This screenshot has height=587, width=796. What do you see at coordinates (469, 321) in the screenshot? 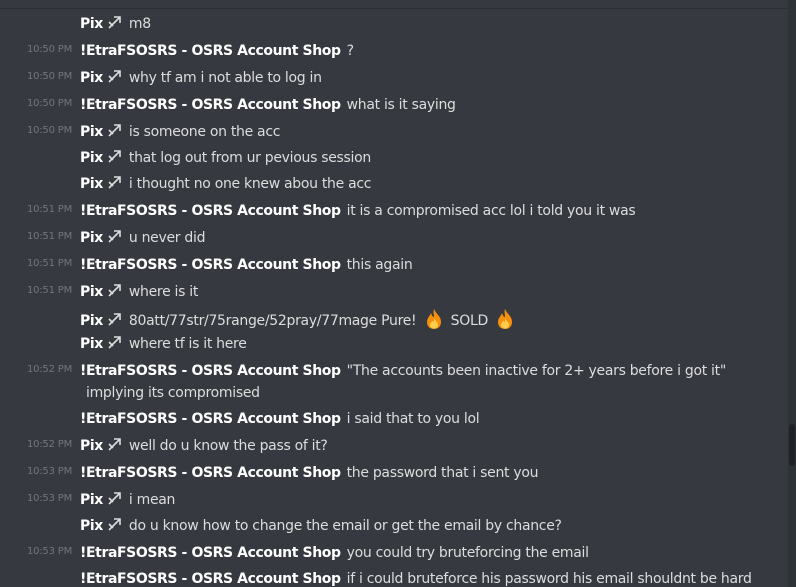
I see `sold-text: SOLD` at bounding box center [469, 321].